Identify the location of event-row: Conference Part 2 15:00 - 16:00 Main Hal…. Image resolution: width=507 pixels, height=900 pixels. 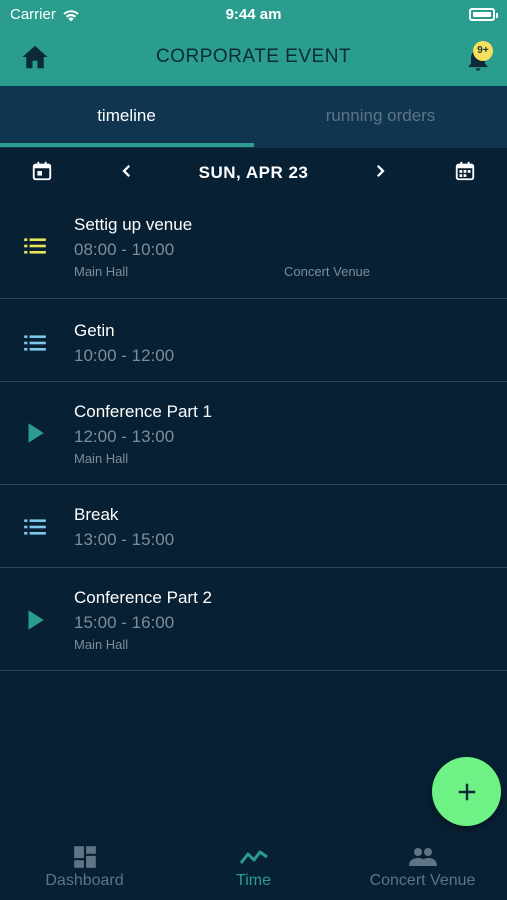
(253, 619).